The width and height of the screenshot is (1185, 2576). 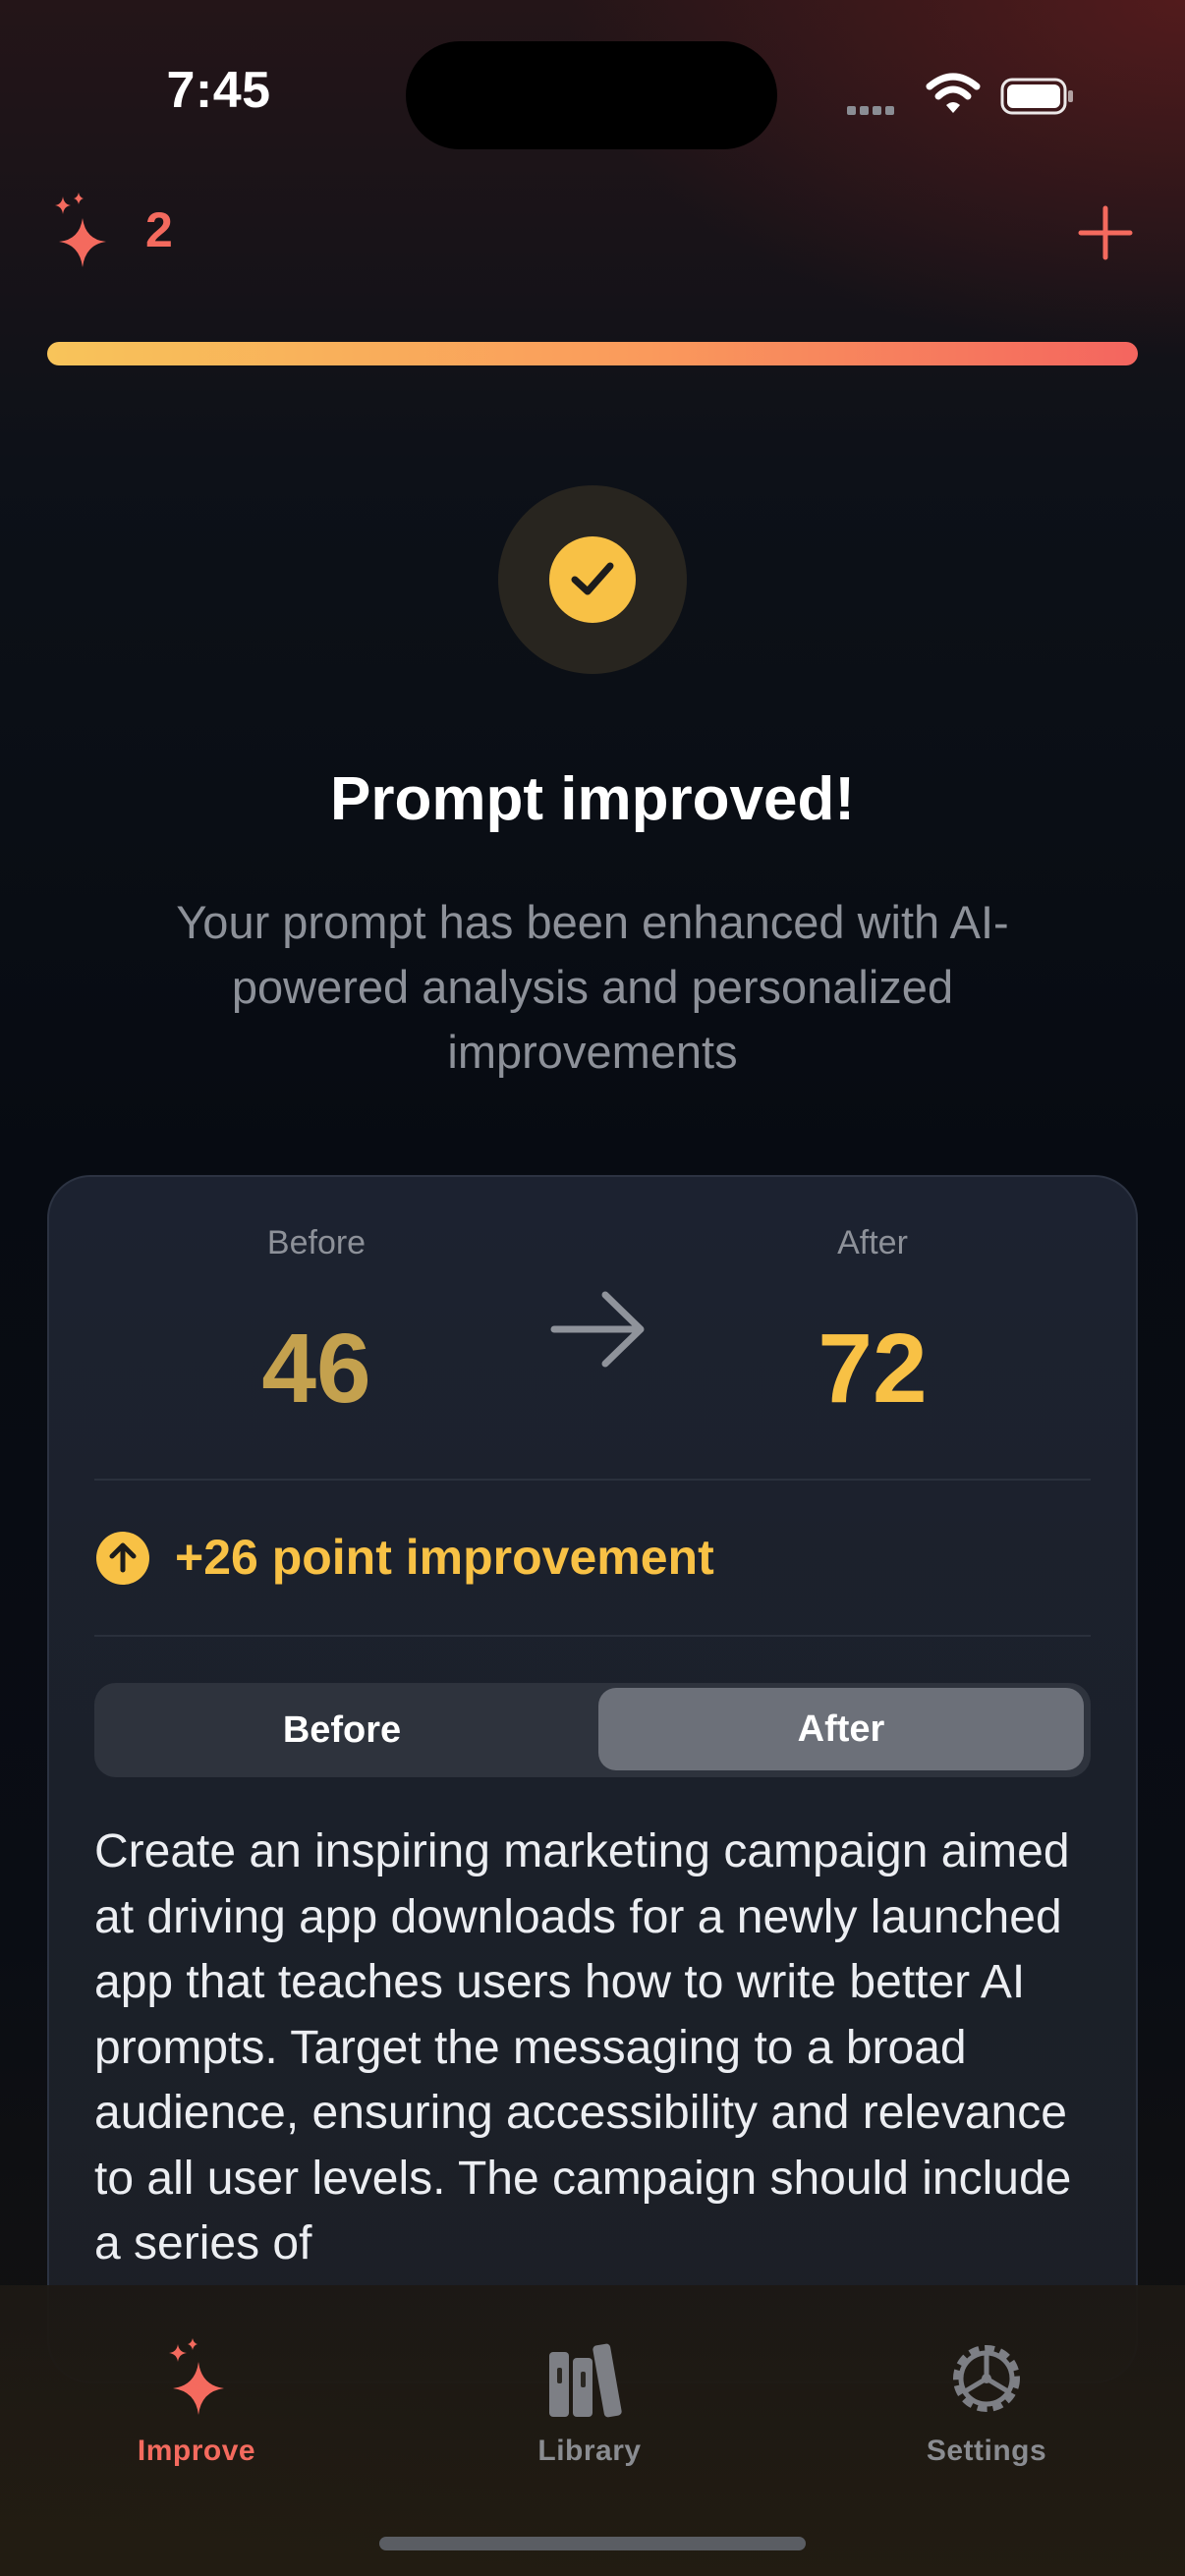 I want to click on before-label: Before, so click(x=317, y=1242).